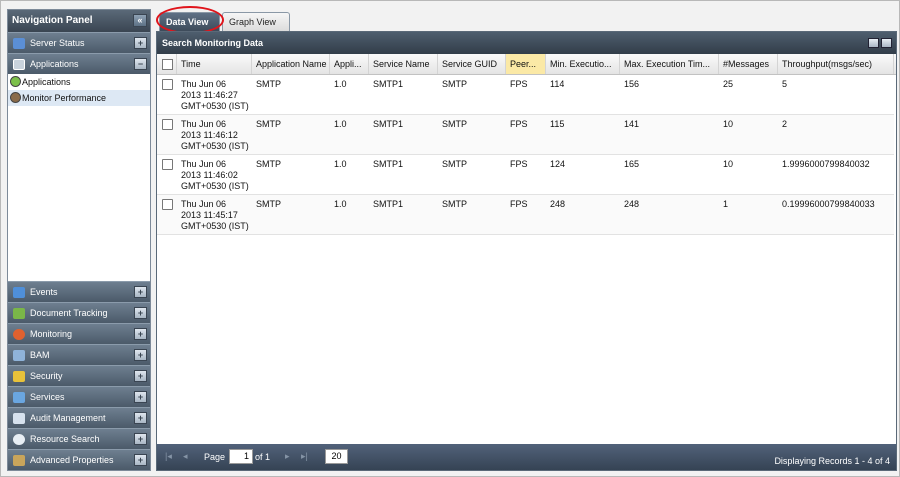  Describe the element at coordinates (832, 461) in the screenshot. I see `records-status: Displaying Records 1 - 4 of 4` at that location.